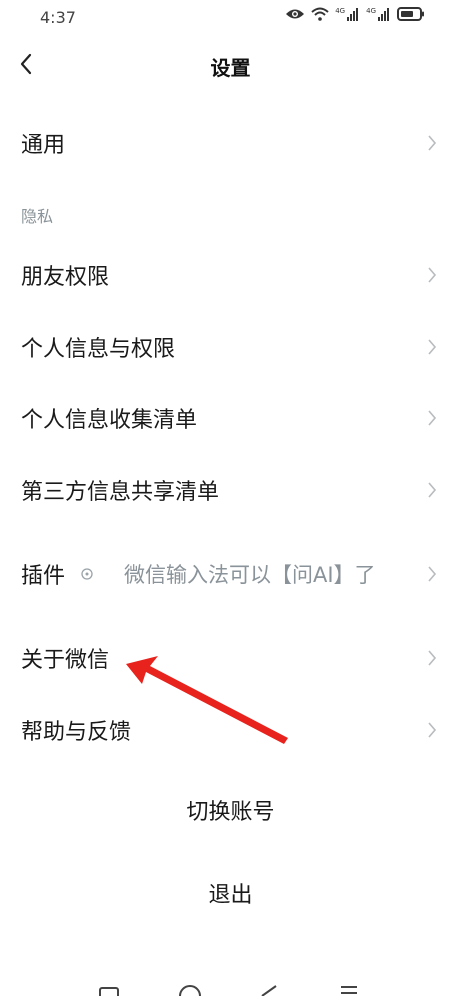 The height and width of the screenshot is (996, 461). I want to click on wifi-icon, so click(320, 14).